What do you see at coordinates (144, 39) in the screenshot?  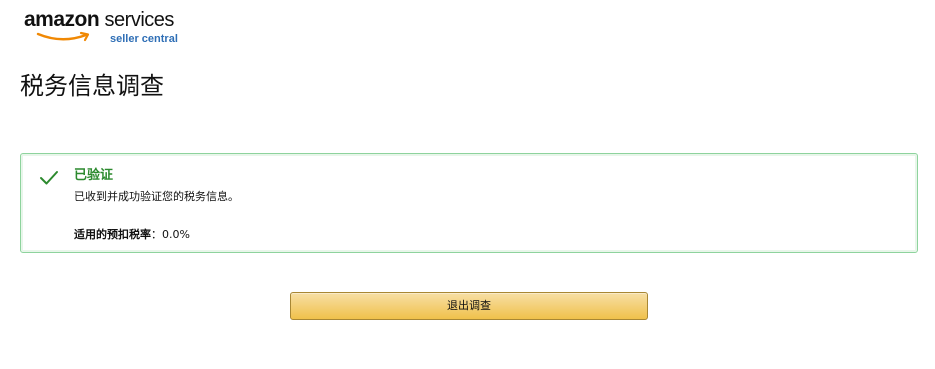 I see `logo-subtitle: seller central` at bounding box center [144, 39].